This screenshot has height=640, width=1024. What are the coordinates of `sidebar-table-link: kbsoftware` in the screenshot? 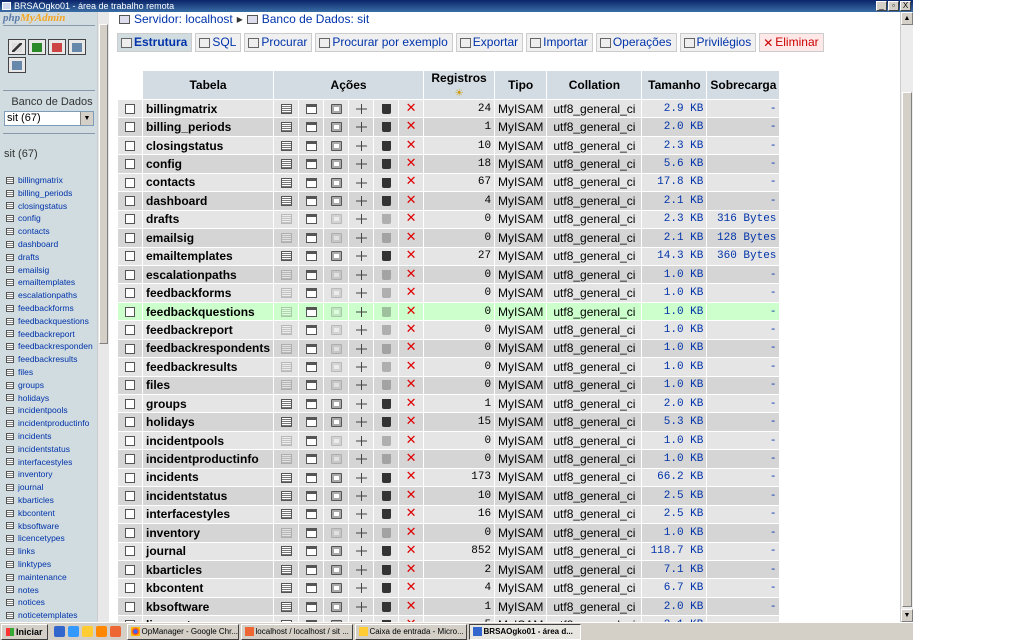 It's located at (56, 526).